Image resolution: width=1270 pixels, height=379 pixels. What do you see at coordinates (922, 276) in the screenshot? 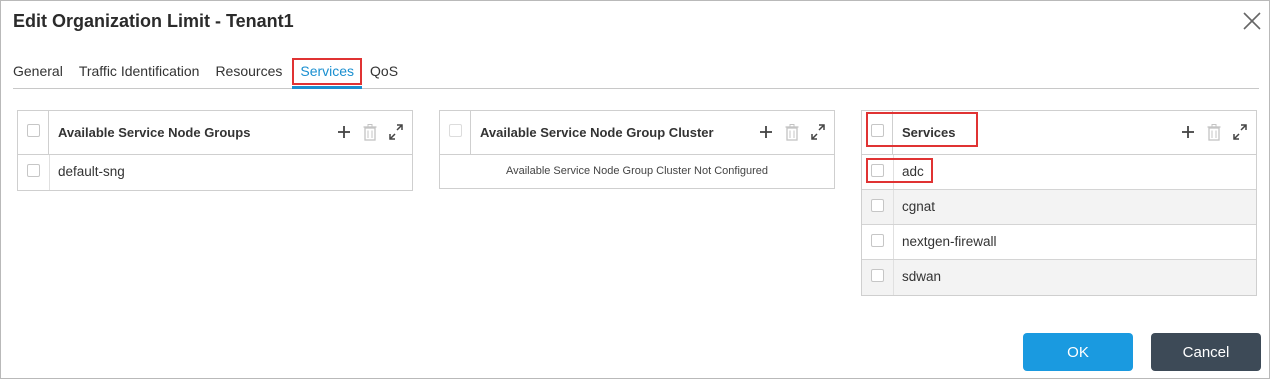
I see `list-item-label: sdwan` at bounding box center [922, 276].